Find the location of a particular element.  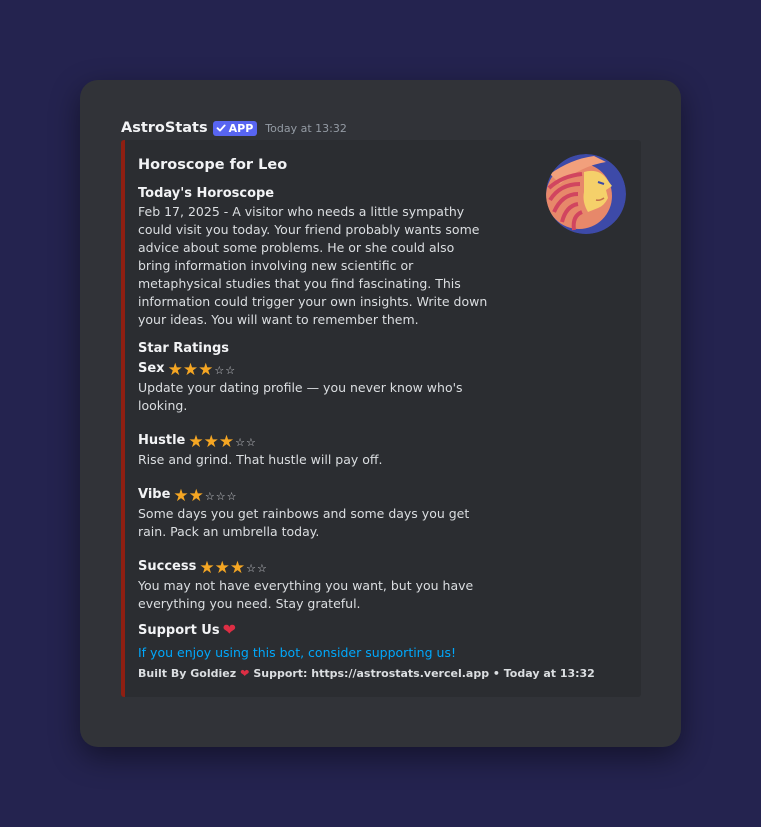

leo-lion-icon is located at coordinates (586, 194).